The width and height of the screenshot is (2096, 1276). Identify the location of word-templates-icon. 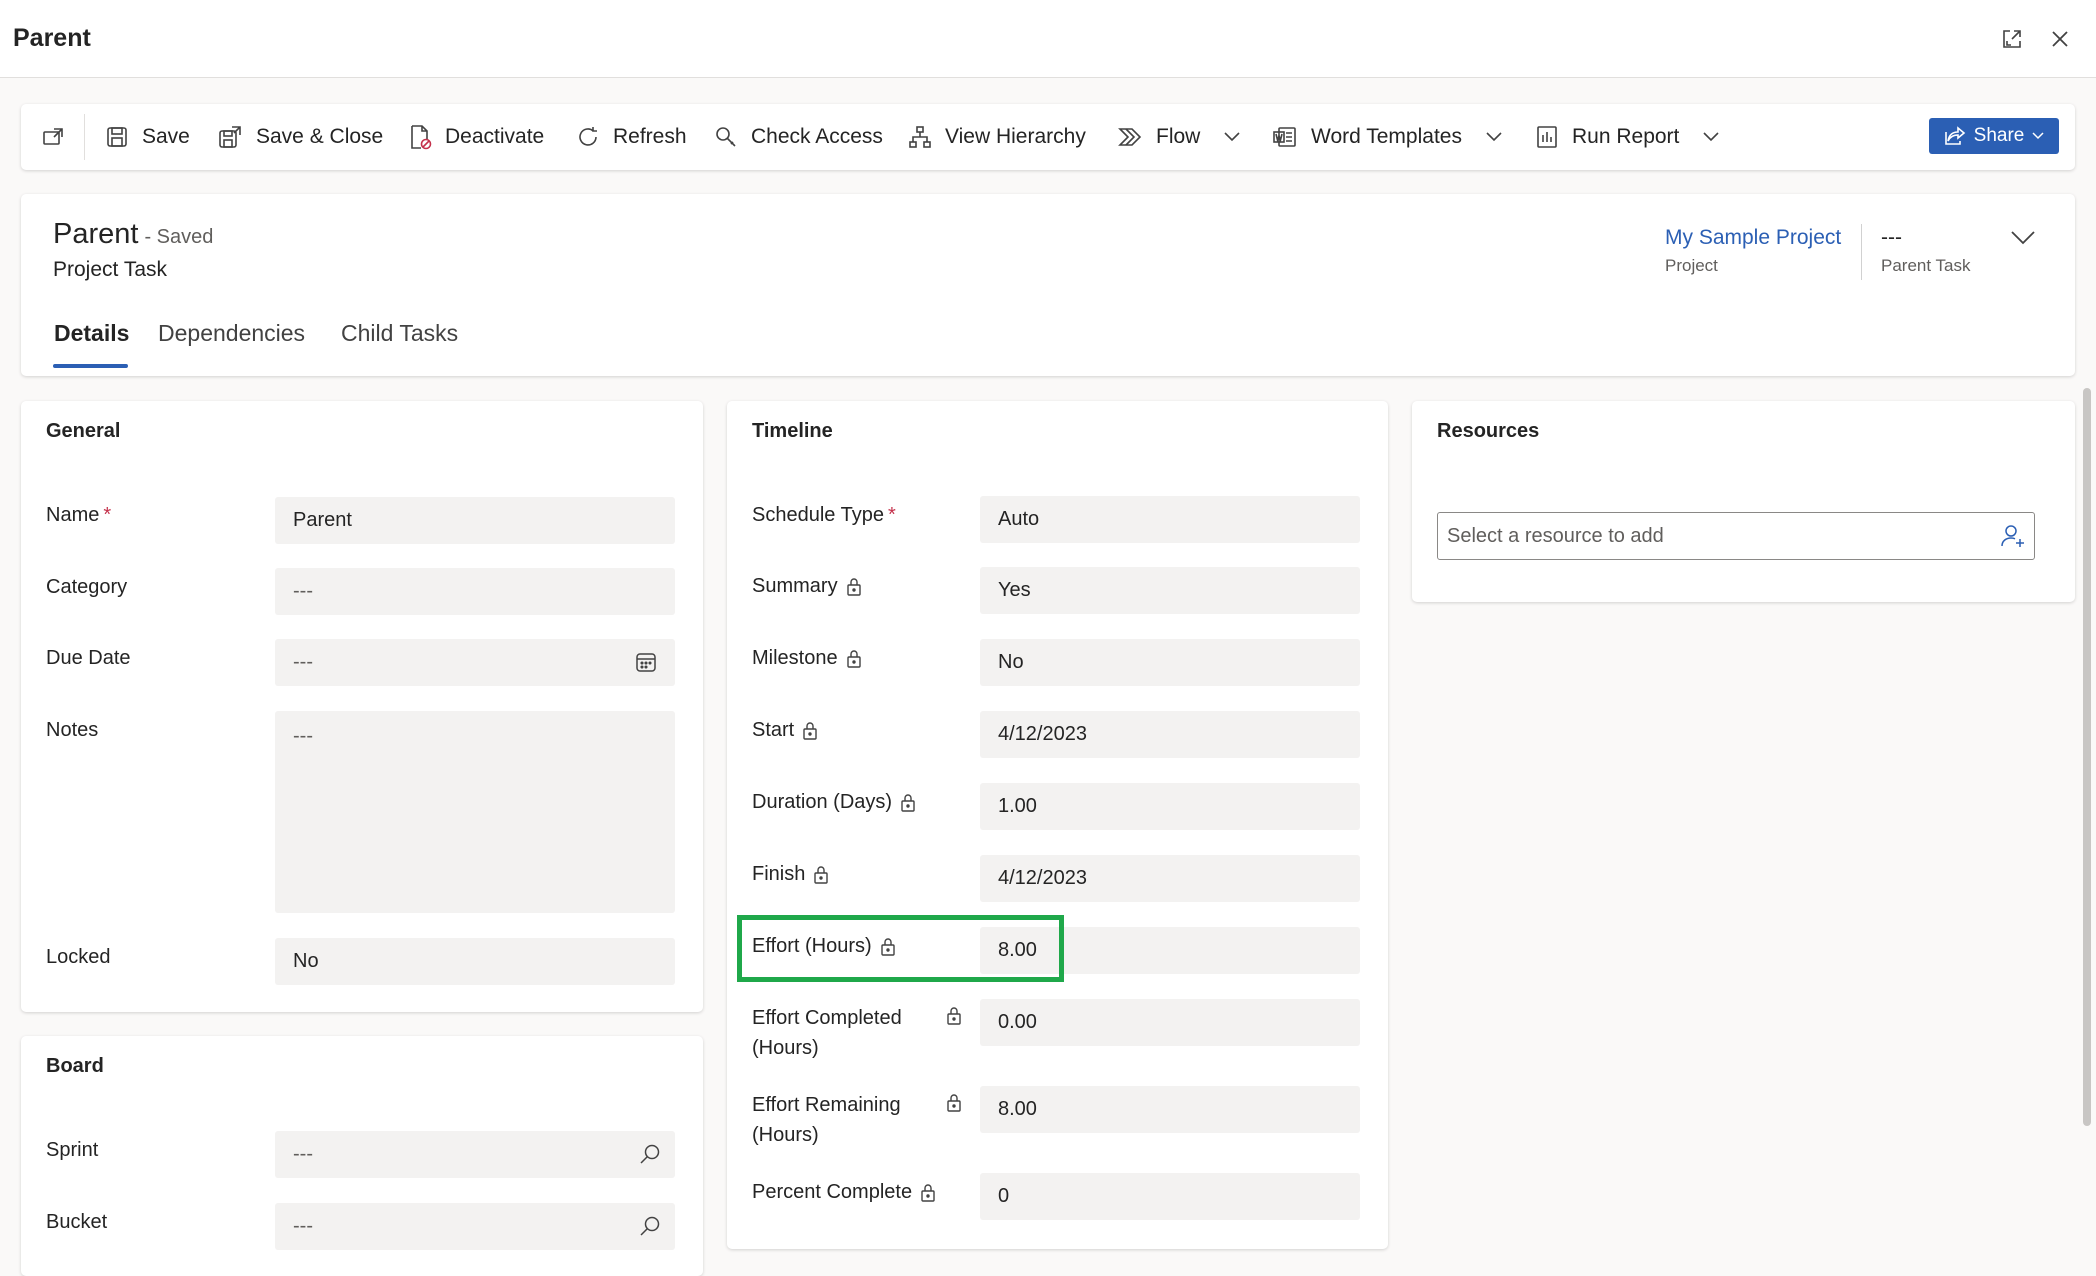
(1285, 137).